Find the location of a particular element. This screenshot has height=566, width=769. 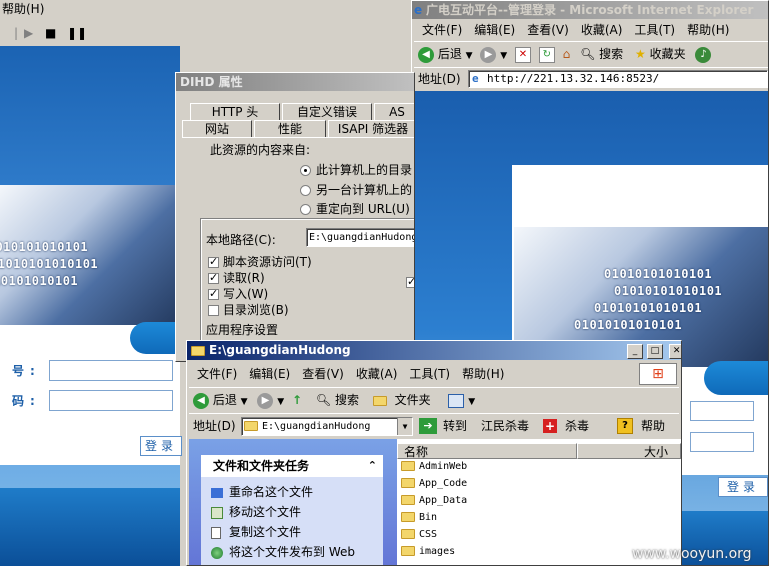

task-copy: 复制这个文件 is located at coordinates (256, 531).